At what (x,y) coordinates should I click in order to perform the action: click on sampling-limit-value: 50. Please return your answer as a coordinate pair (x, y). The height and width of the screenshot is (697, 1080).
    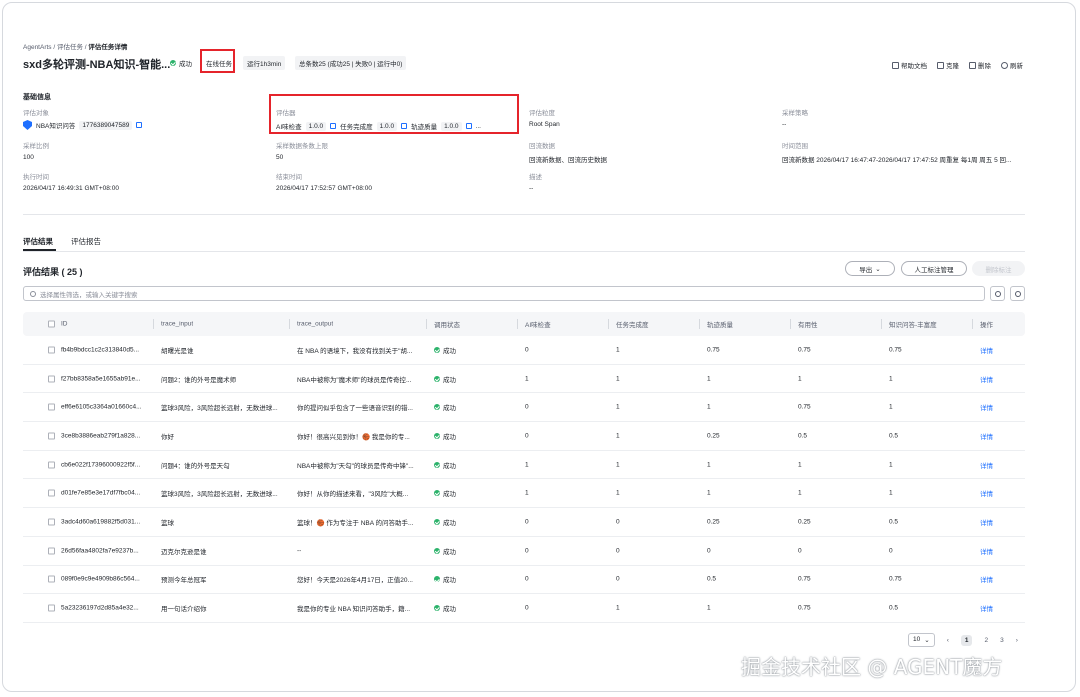
    Looking at the image, I should click on (280, 157).